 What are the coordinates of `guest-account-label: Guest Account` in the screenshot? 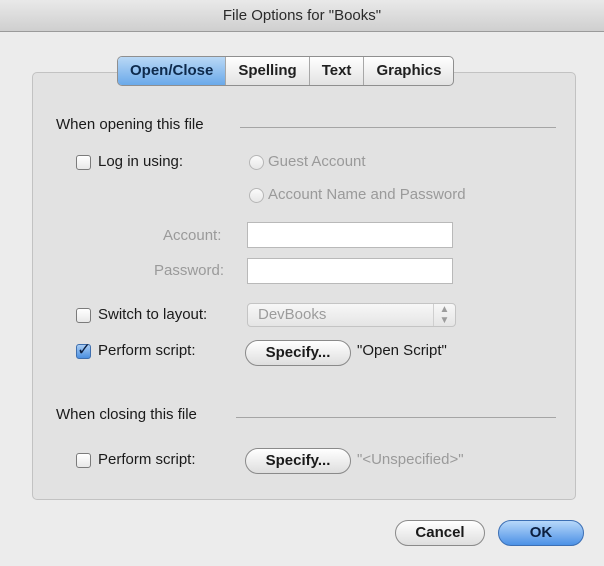 It's located at (317, 161).